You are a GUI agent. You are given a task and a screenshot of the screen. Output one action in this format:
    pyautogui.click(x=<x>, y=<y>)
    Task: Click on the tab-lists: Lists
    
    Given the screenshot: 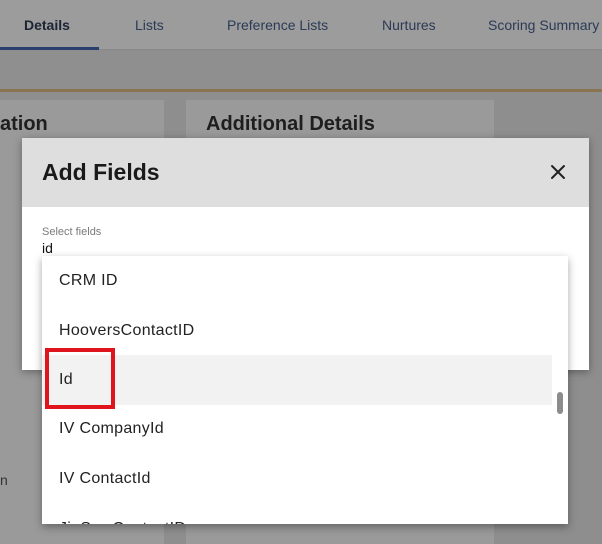 What is the action you would take?
    pyautogui.click(x=149, y=25)
    